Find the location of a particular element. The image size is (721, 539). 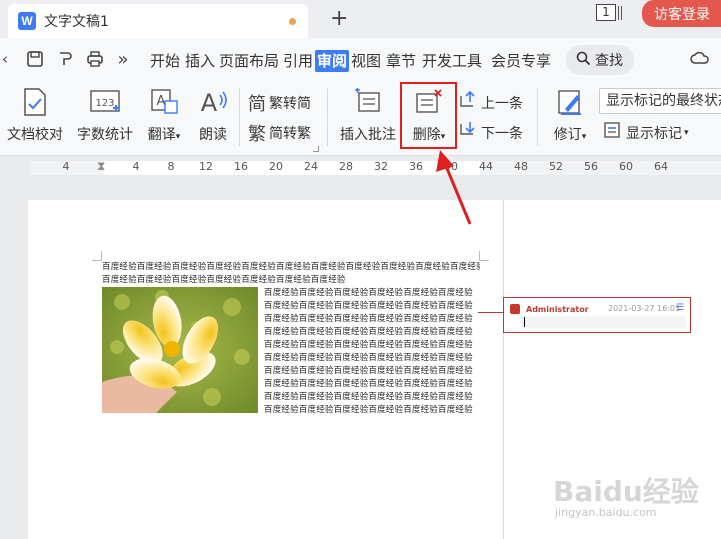

text-cursor is located at coordinates (524, 322).